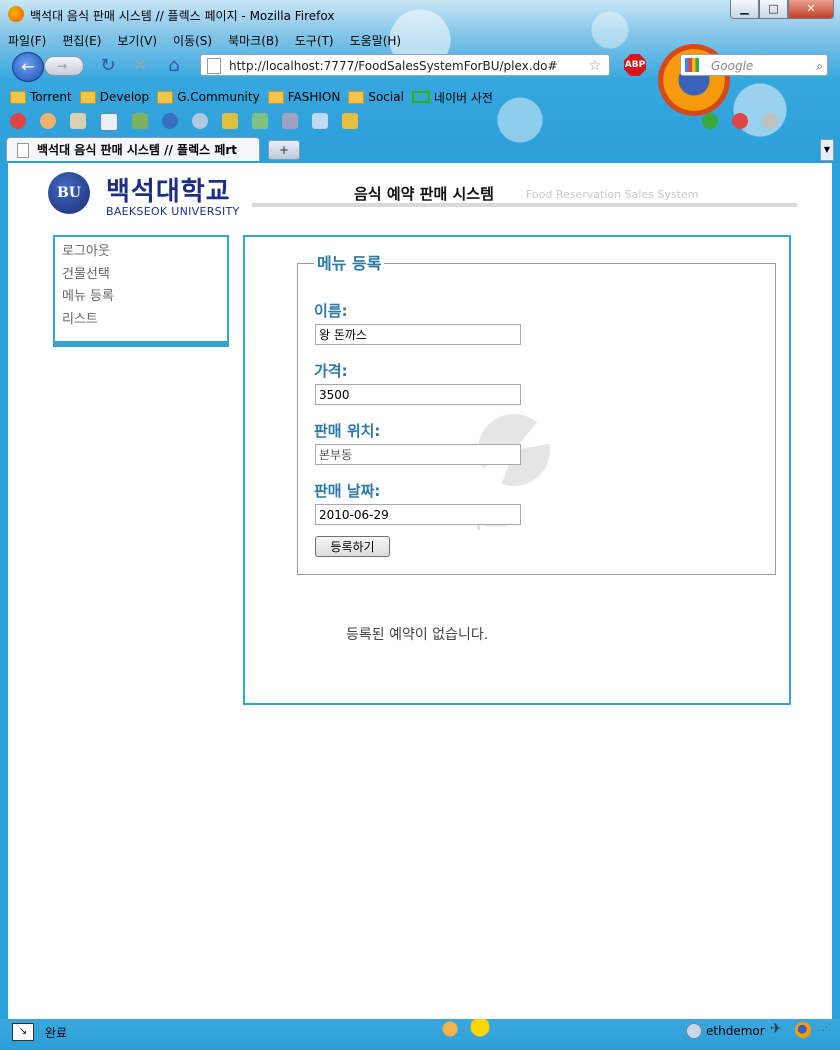  I want to click on menu-help: 도움말(H), so click(376, 41).